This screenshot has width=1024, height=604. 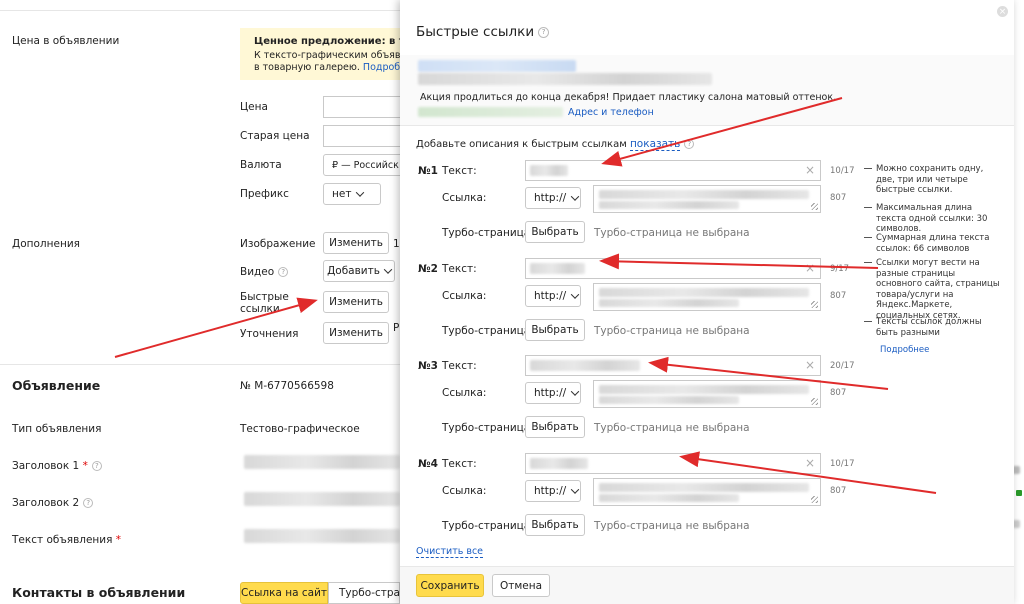 I want to click on arrow-to-link4, so click(x=808, y=472).